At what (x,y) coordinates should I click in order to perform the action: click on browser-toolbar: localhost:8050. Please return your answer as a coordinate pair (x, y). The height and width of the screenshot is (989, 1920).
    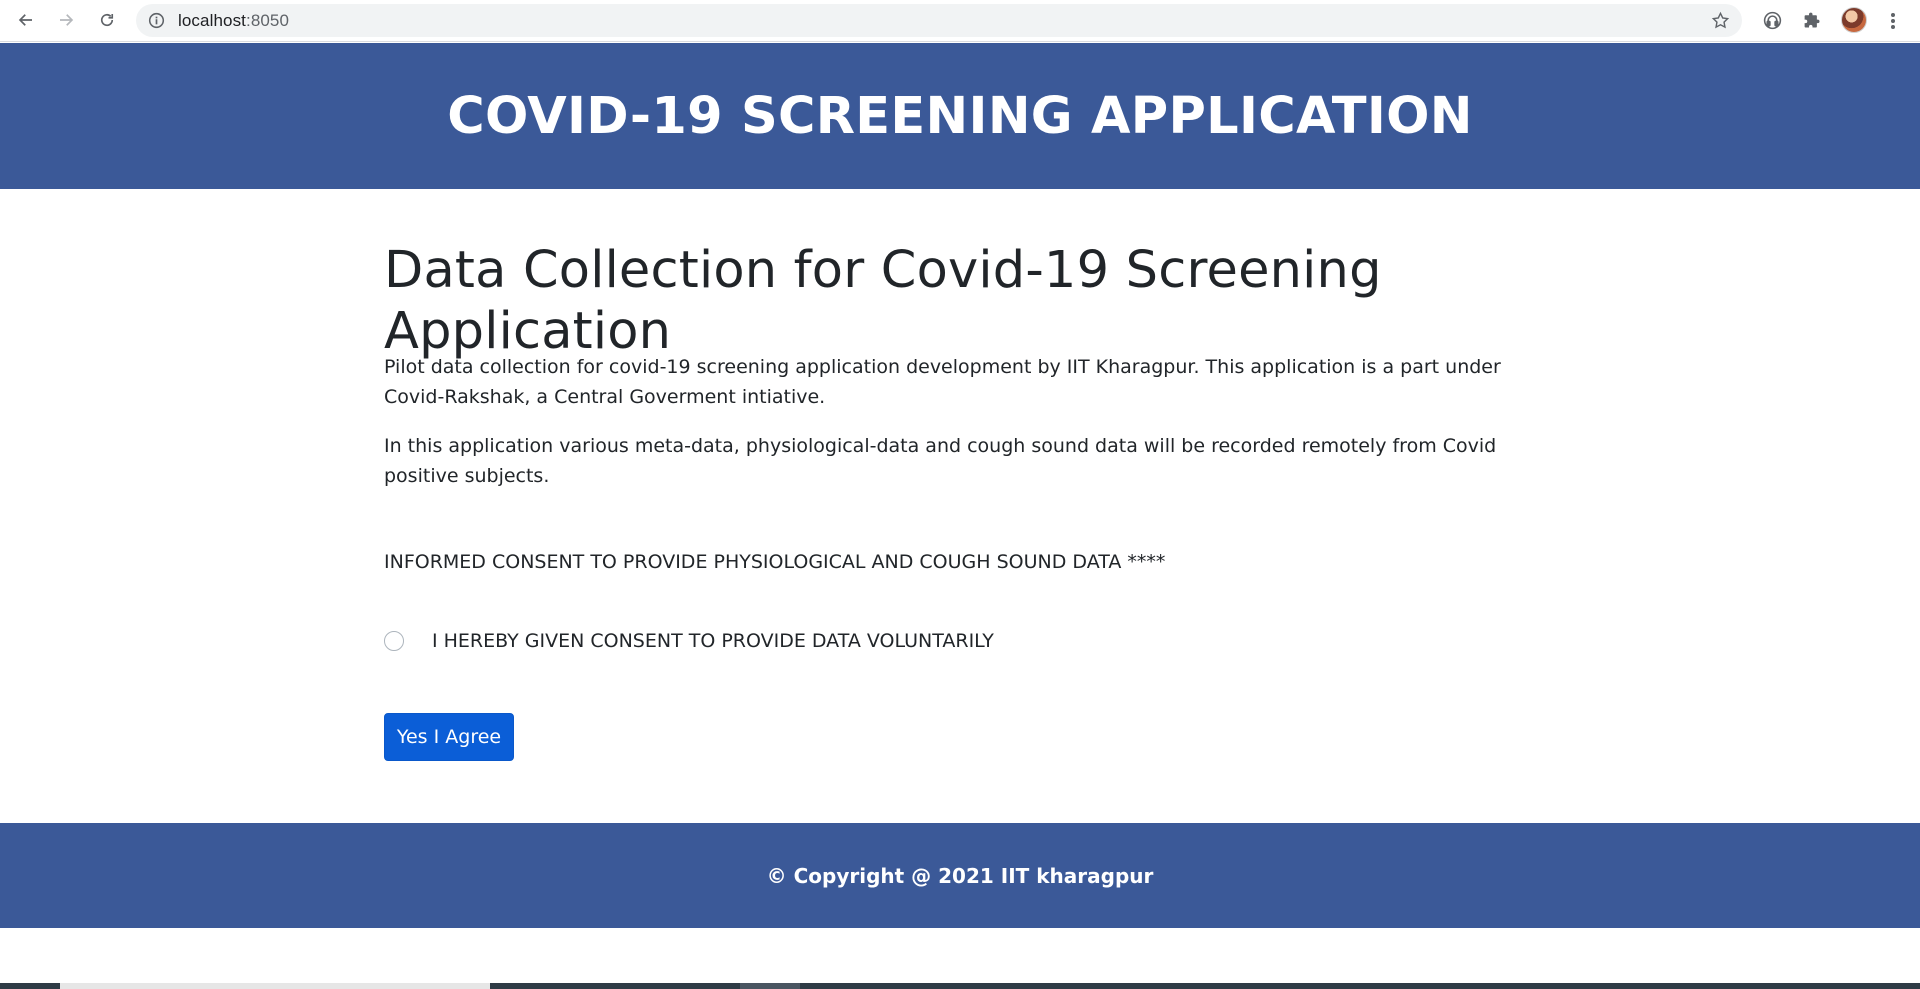
    Looking at the image, I should click on (960, 21).